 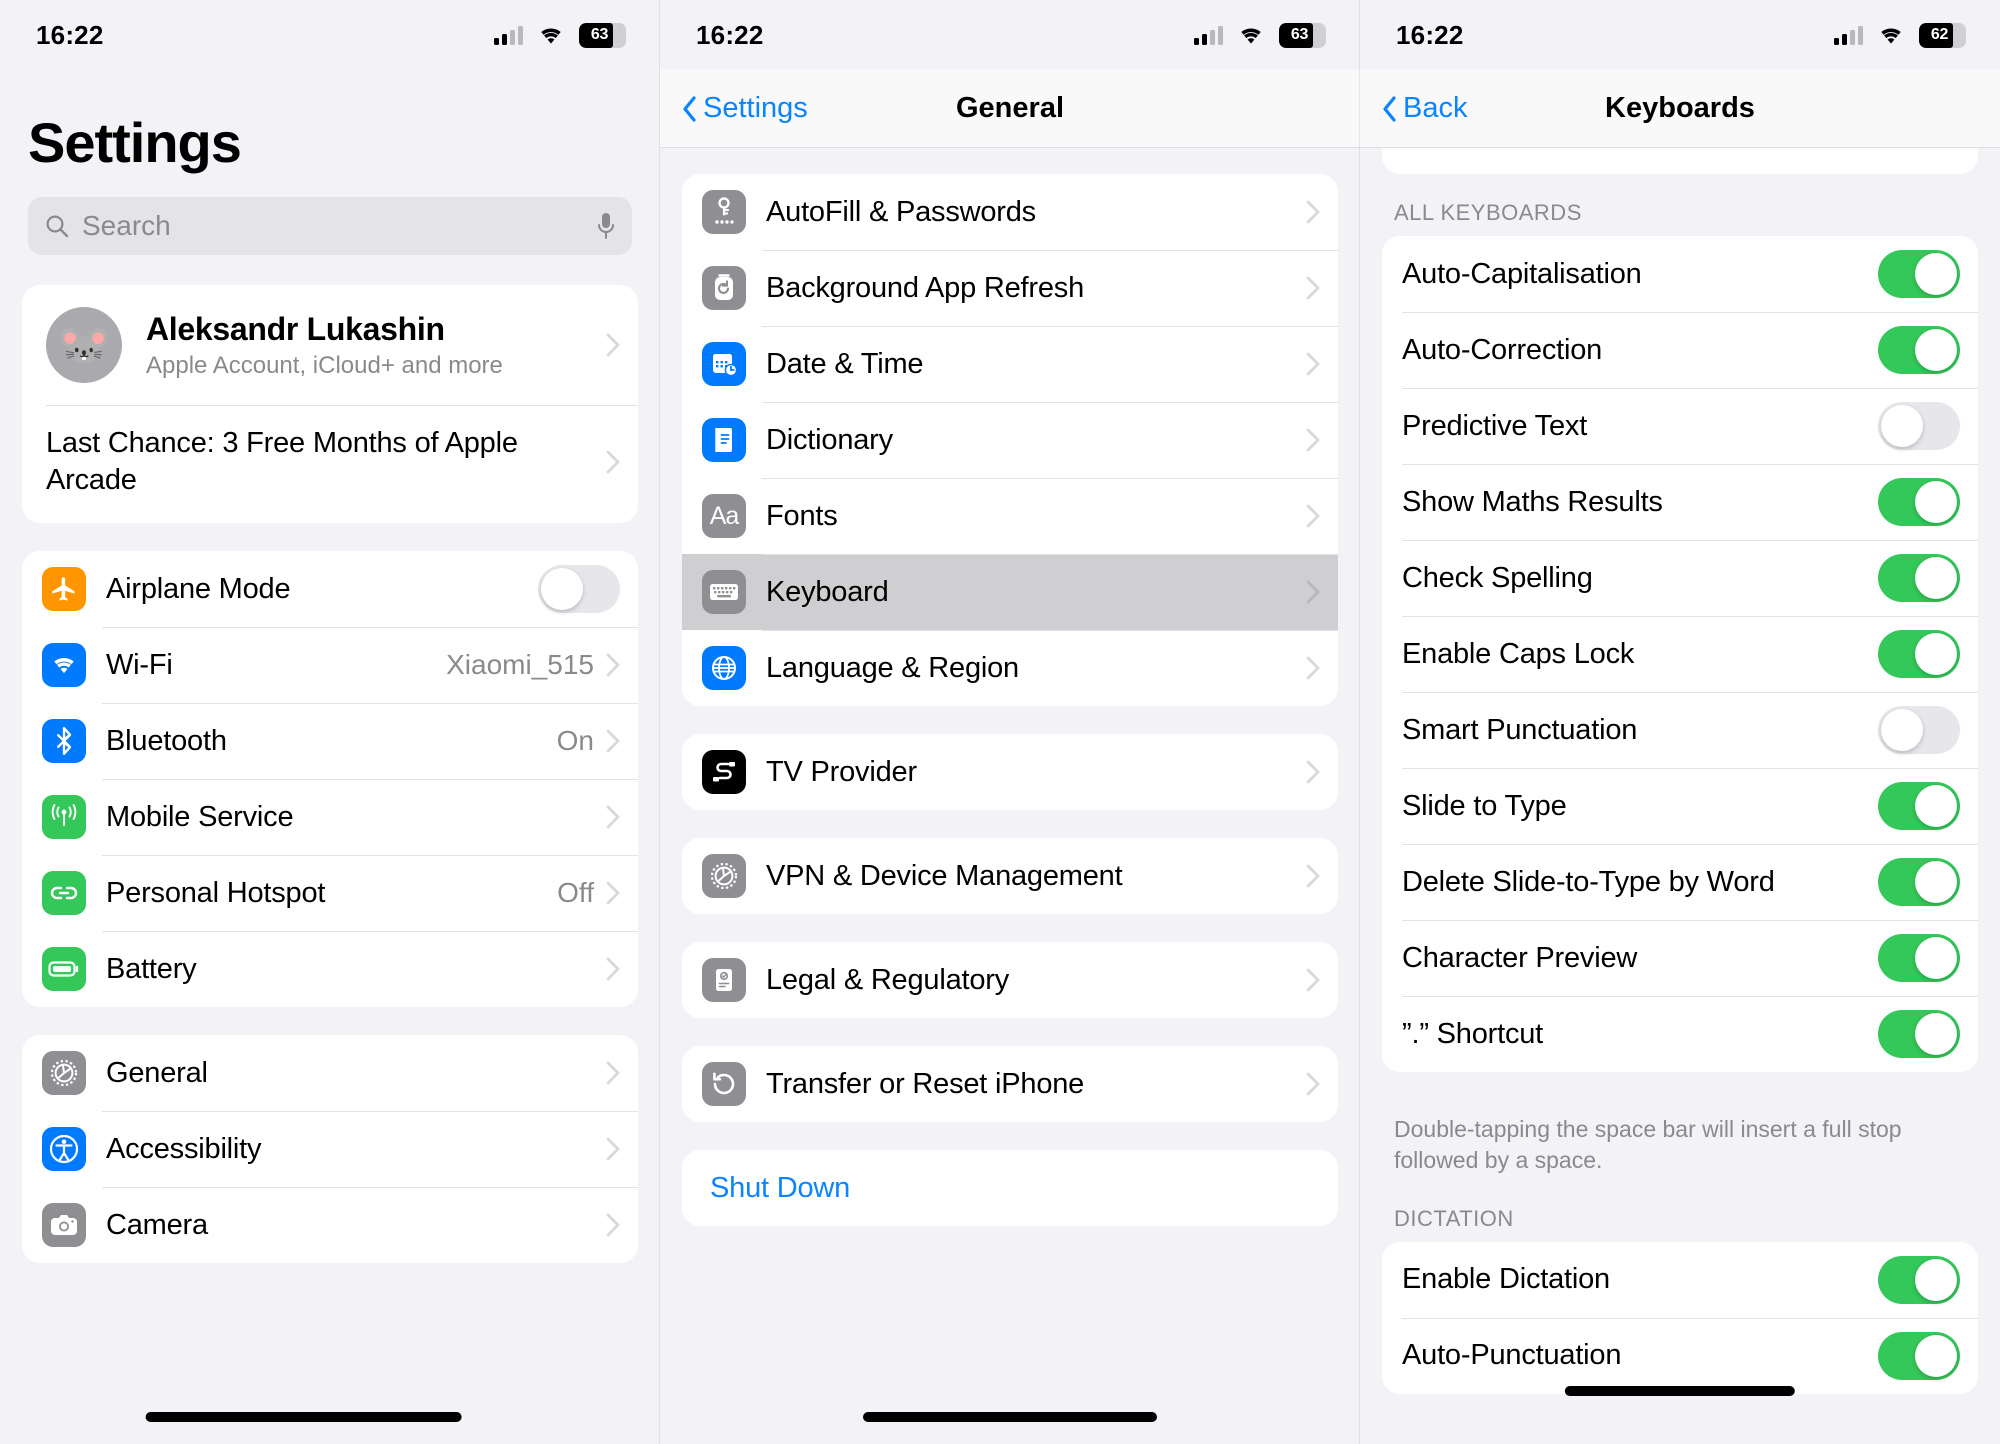 What do you see at coordinates (1680, 109) in the screenshot?
I see `navigation-bar: Back Keyboards` at bounding box center [1680, 109].